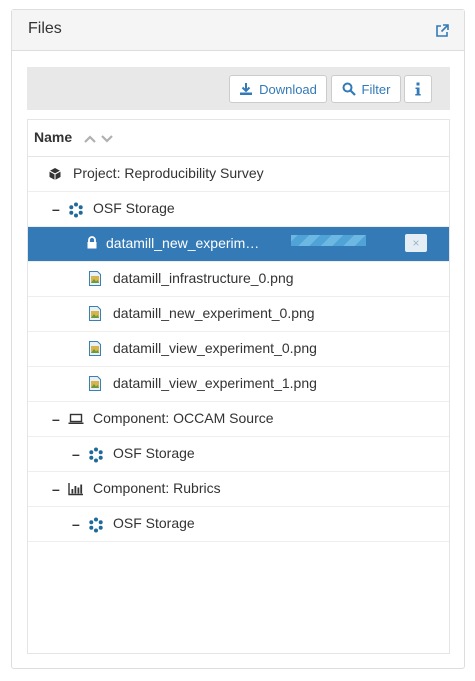 The width and height of the screenshot is (475, 681). What do you see at coordinates (168, 173) in the screenshot?
I see `tree-row-label: Project: Reproducibility Survey` at bounding box center [168, 173].